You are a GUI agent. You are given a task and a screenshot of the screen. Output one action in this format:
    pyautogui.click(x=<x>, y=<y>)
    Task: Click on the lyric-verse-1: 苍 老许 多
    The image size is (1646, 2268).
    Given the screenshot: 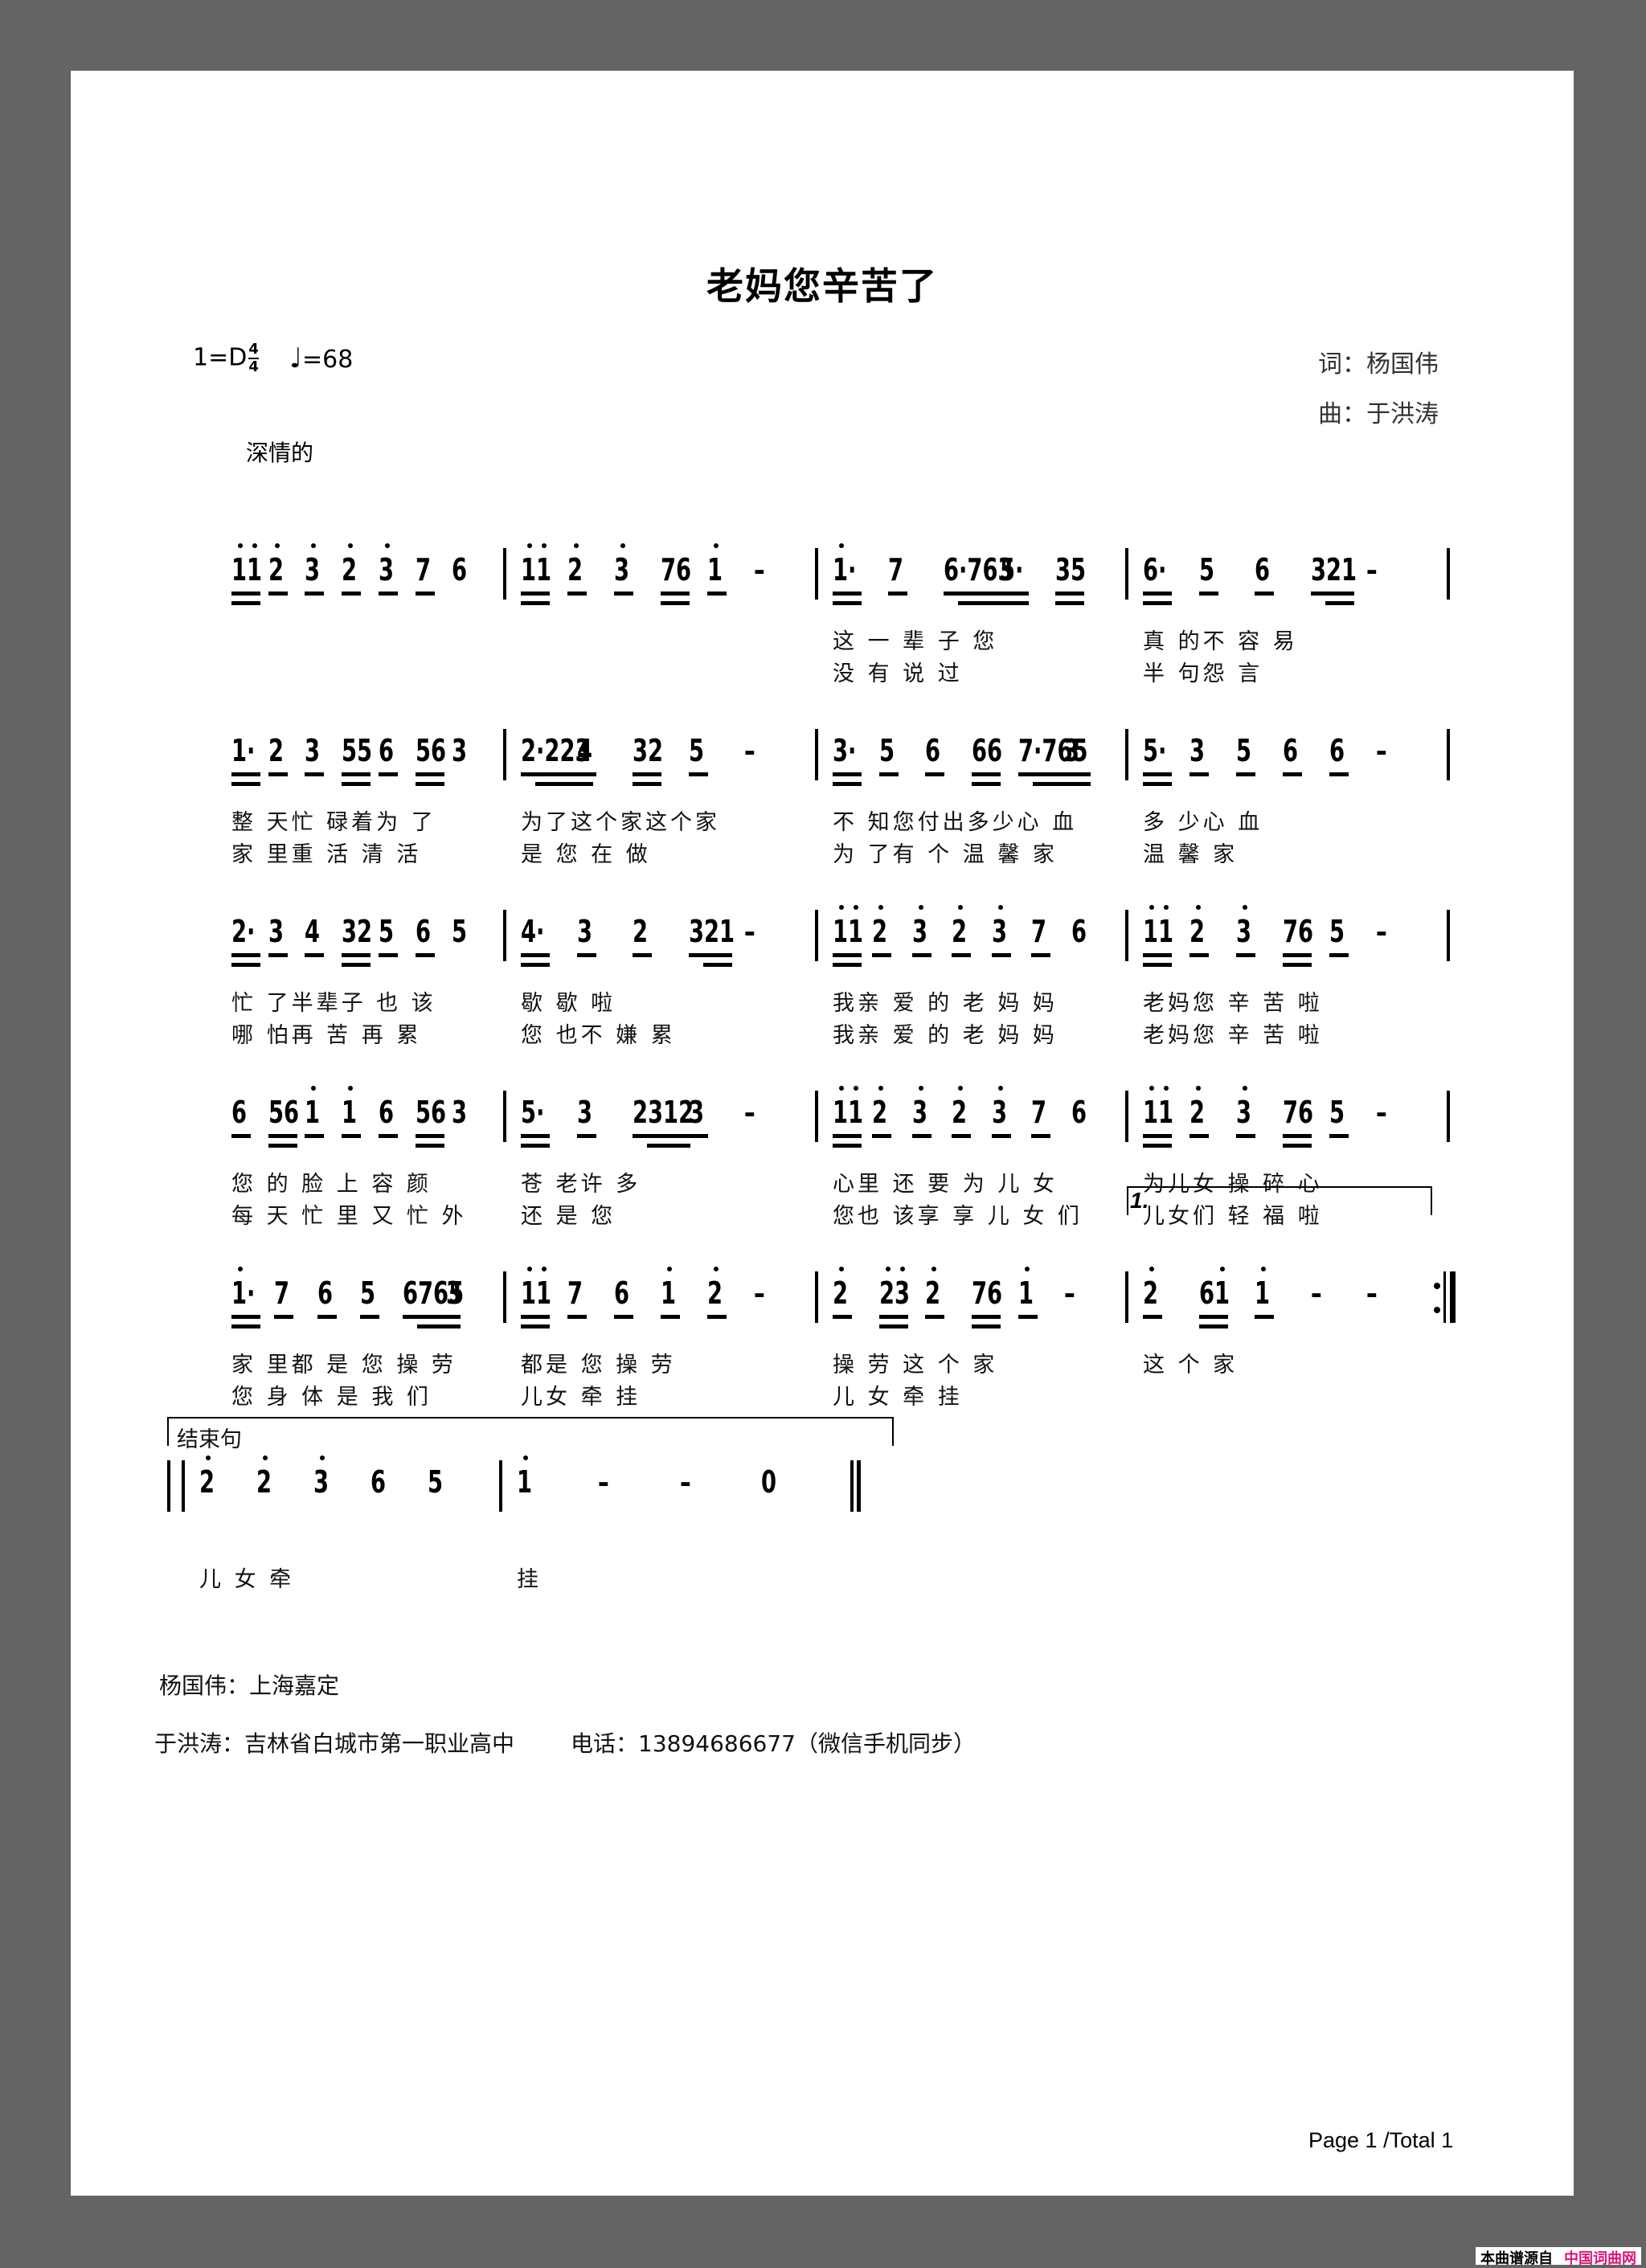 What is the action you would take?
    pyautogui.click(x=581, y=1184)
    